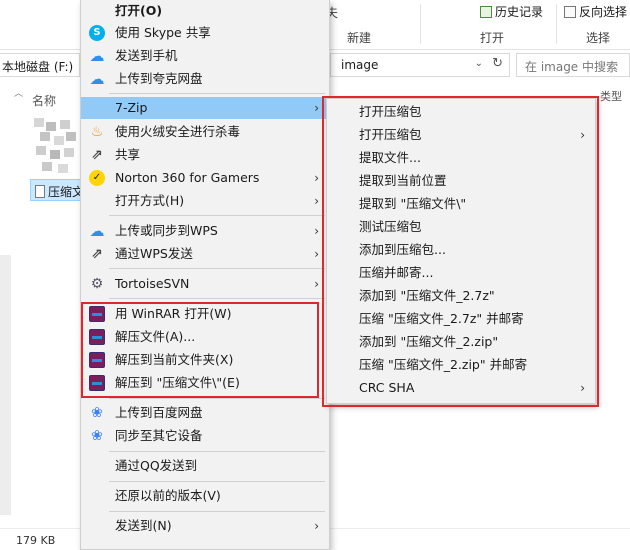 The image size is (630, 550). I want to click on tortoise-icon: ⚙, so click(97, 284).